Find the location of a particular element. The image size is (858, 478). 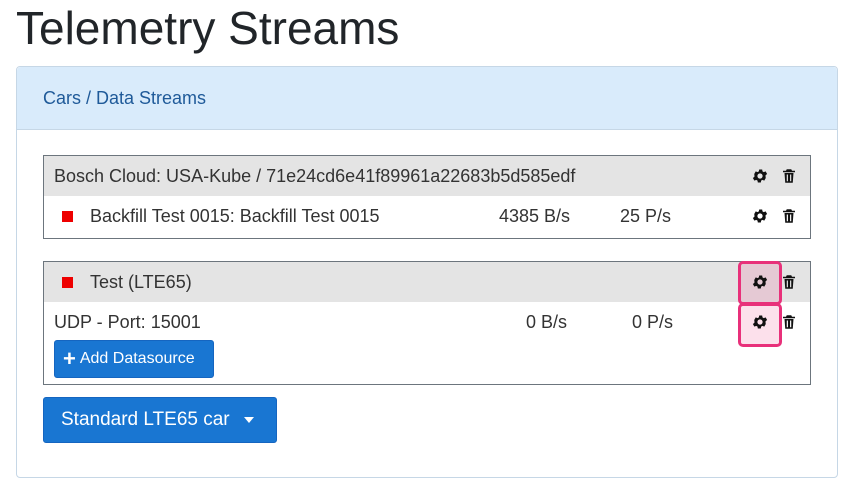

stream-name: Backfill Test 0015 is located at coordinates (235, 215).